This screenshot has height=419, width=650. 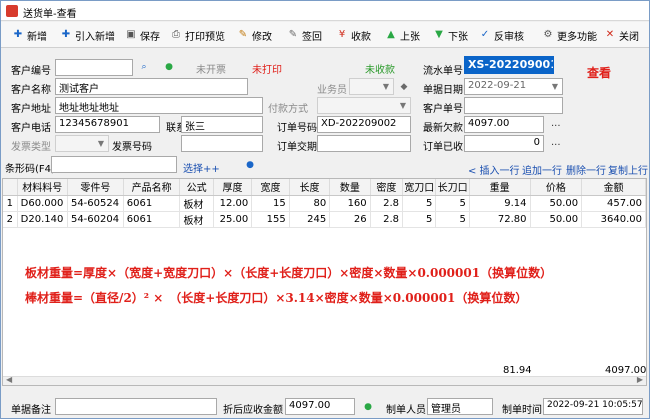 I want to click on table-cell: 155, so click(x=270, y=219).